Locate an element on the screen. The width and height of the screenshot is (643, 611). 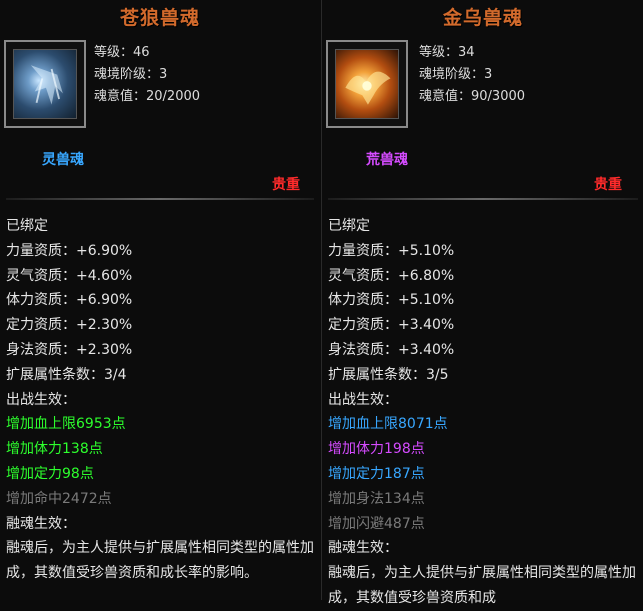
extended-attribute-count: 扩展属性条数：3/5 is located at coordinates (388, 374).